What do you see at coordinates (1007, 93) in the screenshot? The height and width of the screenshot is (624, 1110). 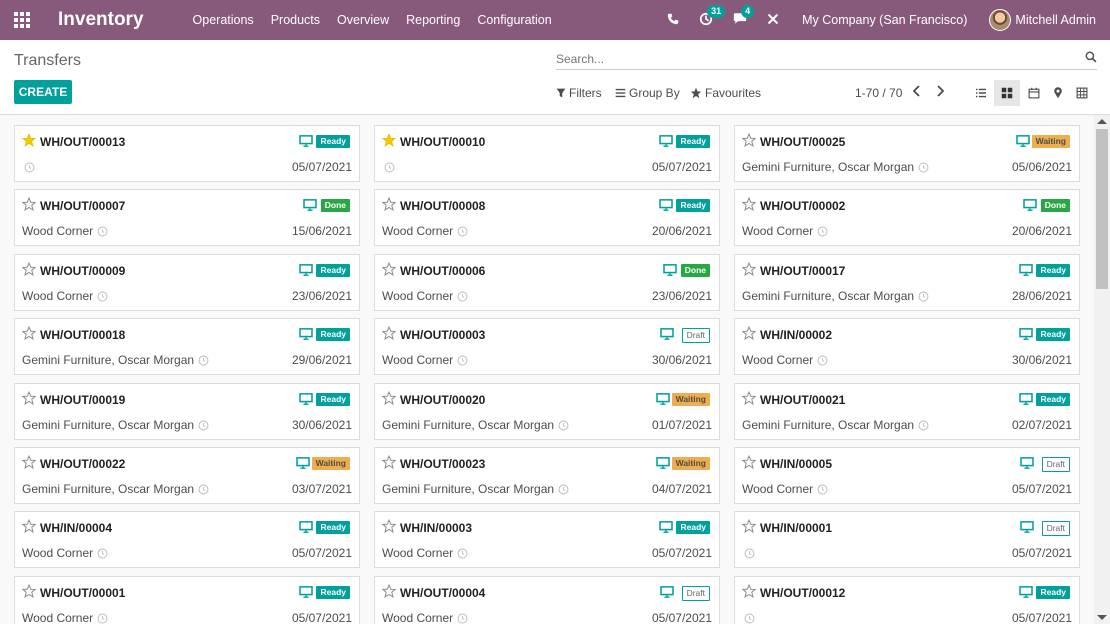 I see `kanban-view-icon` at bounding box center [1007, 93].